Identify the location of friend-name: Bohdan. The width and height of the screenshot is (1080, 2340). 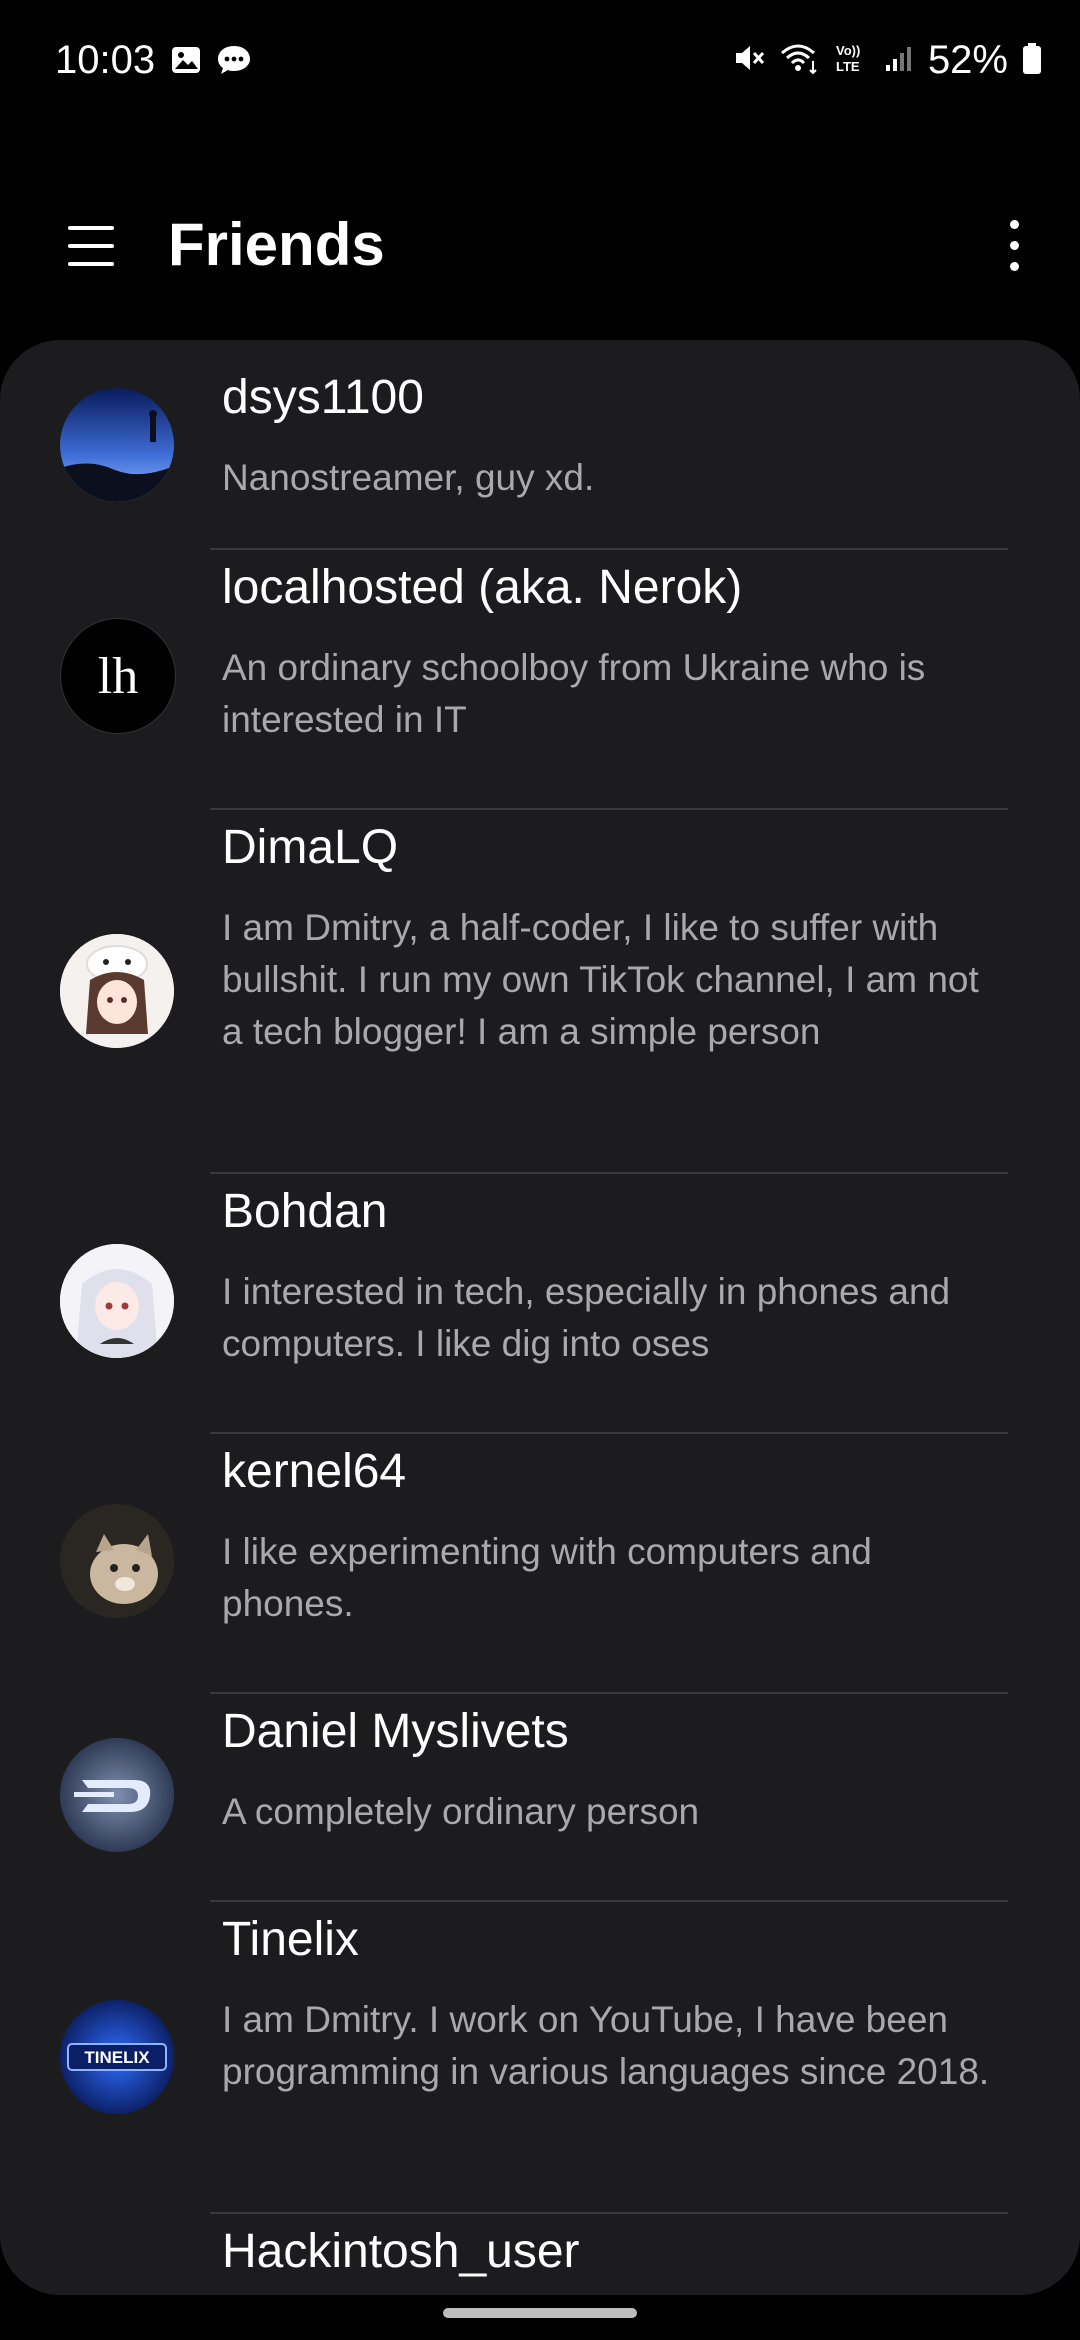
(305, 1211).